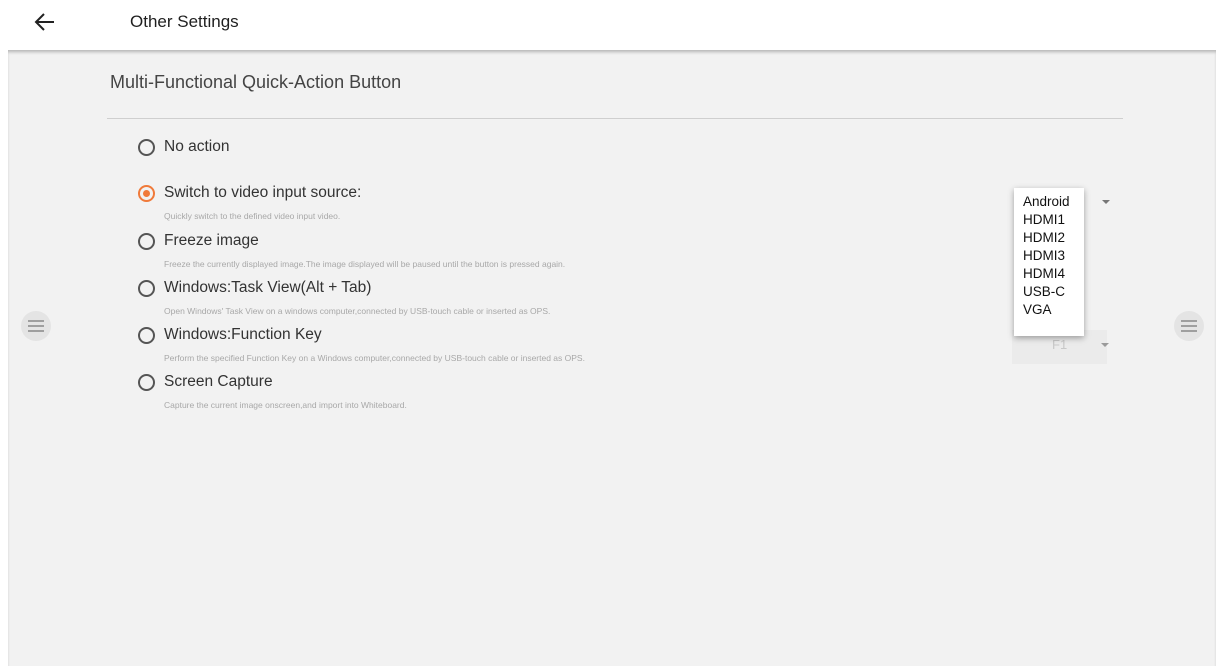 This screenshot has height=666, width=1216. What do you see at coordinates (1044, 219) in the screenshot?
I see `dropdown-item-hdmi1: HDMI1` at bounding box center [1044, 219].